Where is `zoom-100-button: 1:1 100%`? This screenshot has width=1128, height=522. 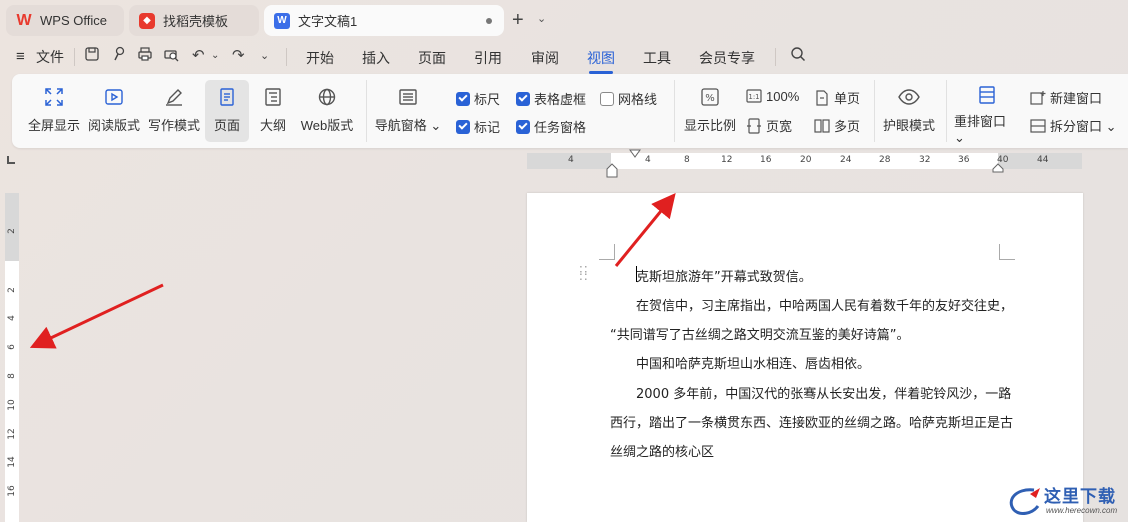
zoom-100-button: 1:1 100% is located at coordinates (772, 96).